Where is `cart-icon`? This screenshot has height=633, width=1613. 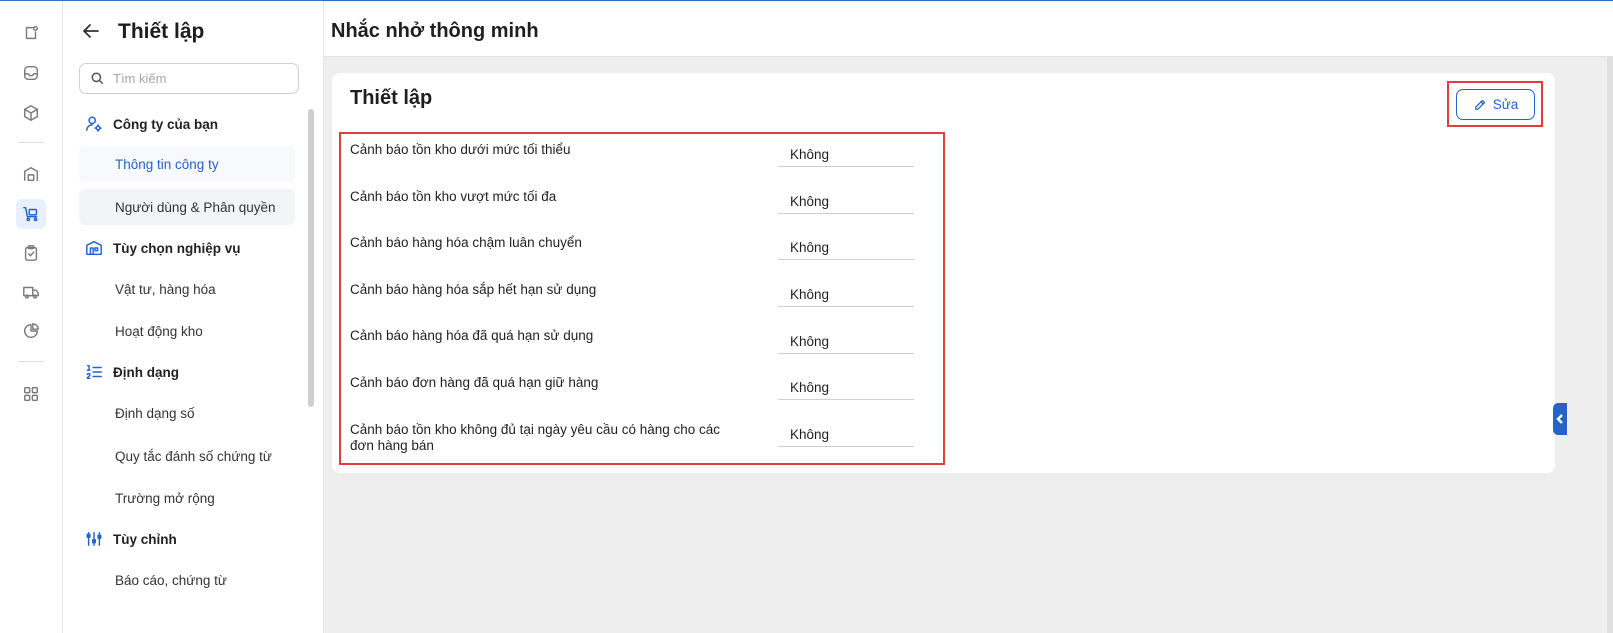
cart-icon is located at coordinates (31, 214).